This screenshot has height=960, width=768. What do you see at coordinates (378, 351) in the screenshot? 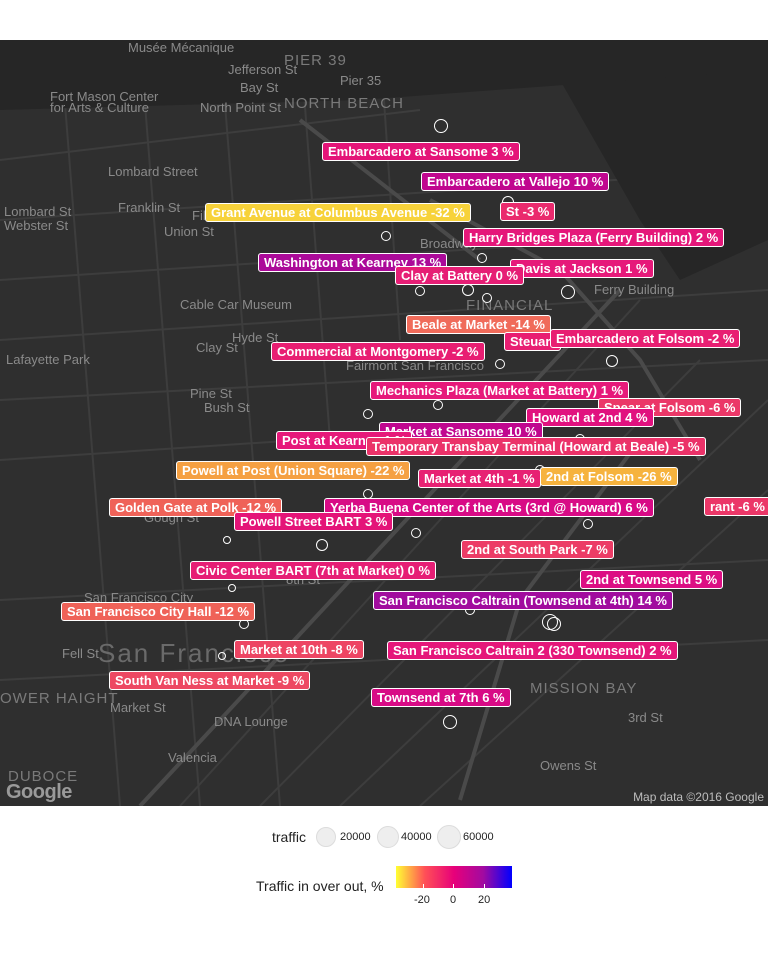
I see `station-label: Commercial at Montgomery -2 %` at bounding box center [378, 351].